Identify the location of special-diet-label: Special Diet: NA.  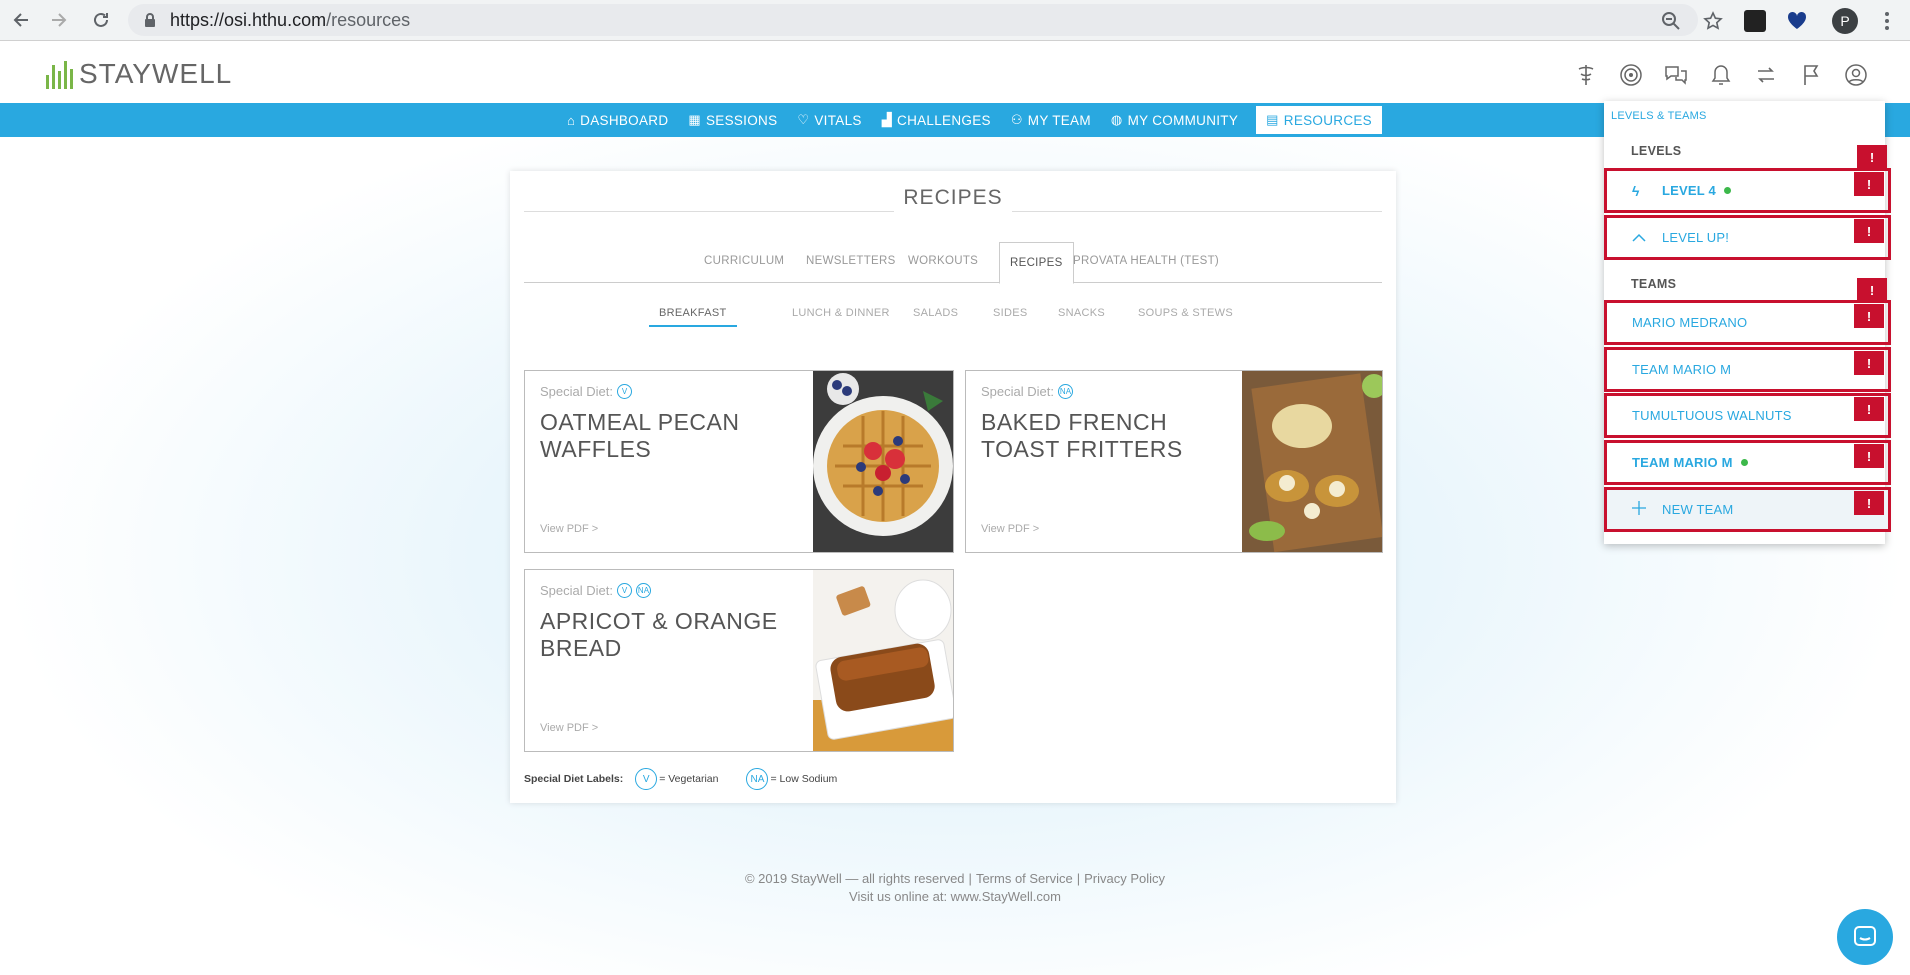
(1027, 391).